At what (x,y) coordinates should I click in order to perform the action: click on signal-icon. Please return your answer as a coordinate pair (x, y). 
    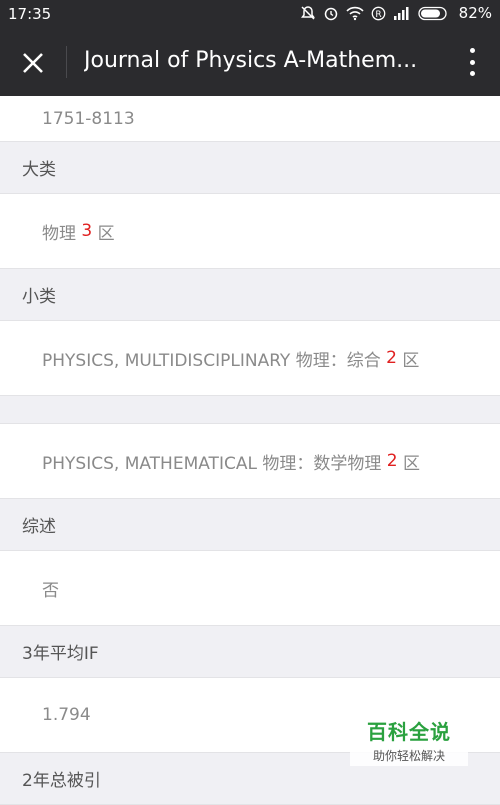
    Looking at the image, I should click on (401, 13).